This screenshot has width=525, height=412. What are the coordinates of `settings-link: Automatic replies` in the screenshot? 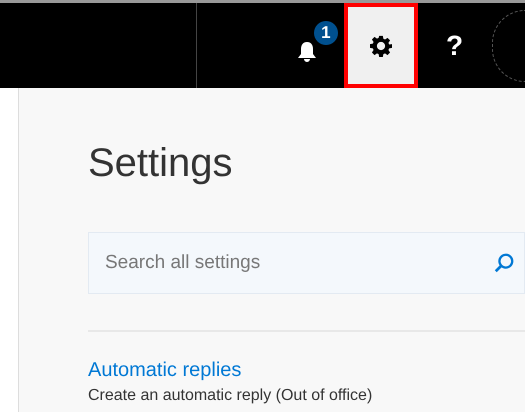 It's located at (306, 370).